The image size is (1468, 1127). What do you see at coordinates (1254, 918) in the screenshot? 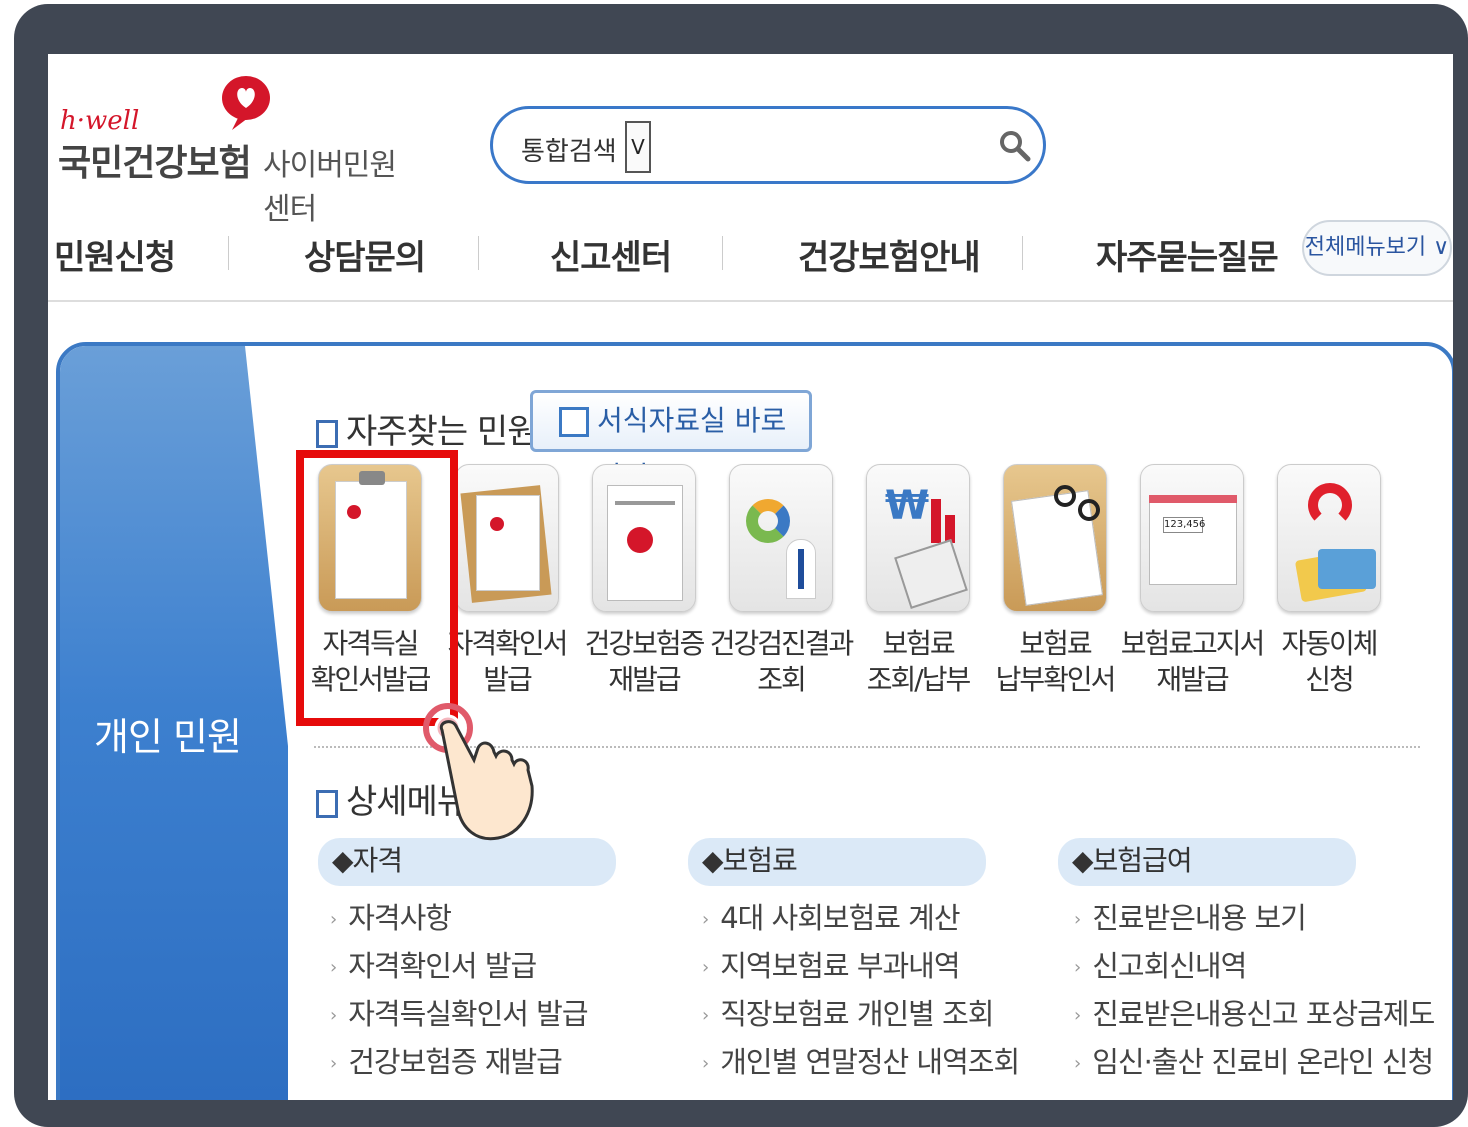
I see `list-item: 진료받은내용 보기` at bounding box center [1254, 918].